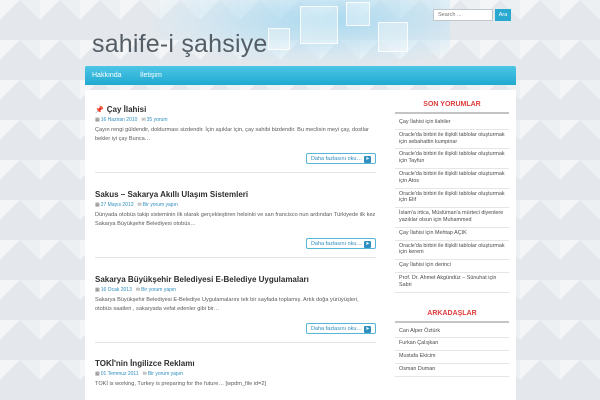  Describe the element at coordinates (151, 75) in the screenshot. I see `nav-item-iletisim: İletişim` at that location.